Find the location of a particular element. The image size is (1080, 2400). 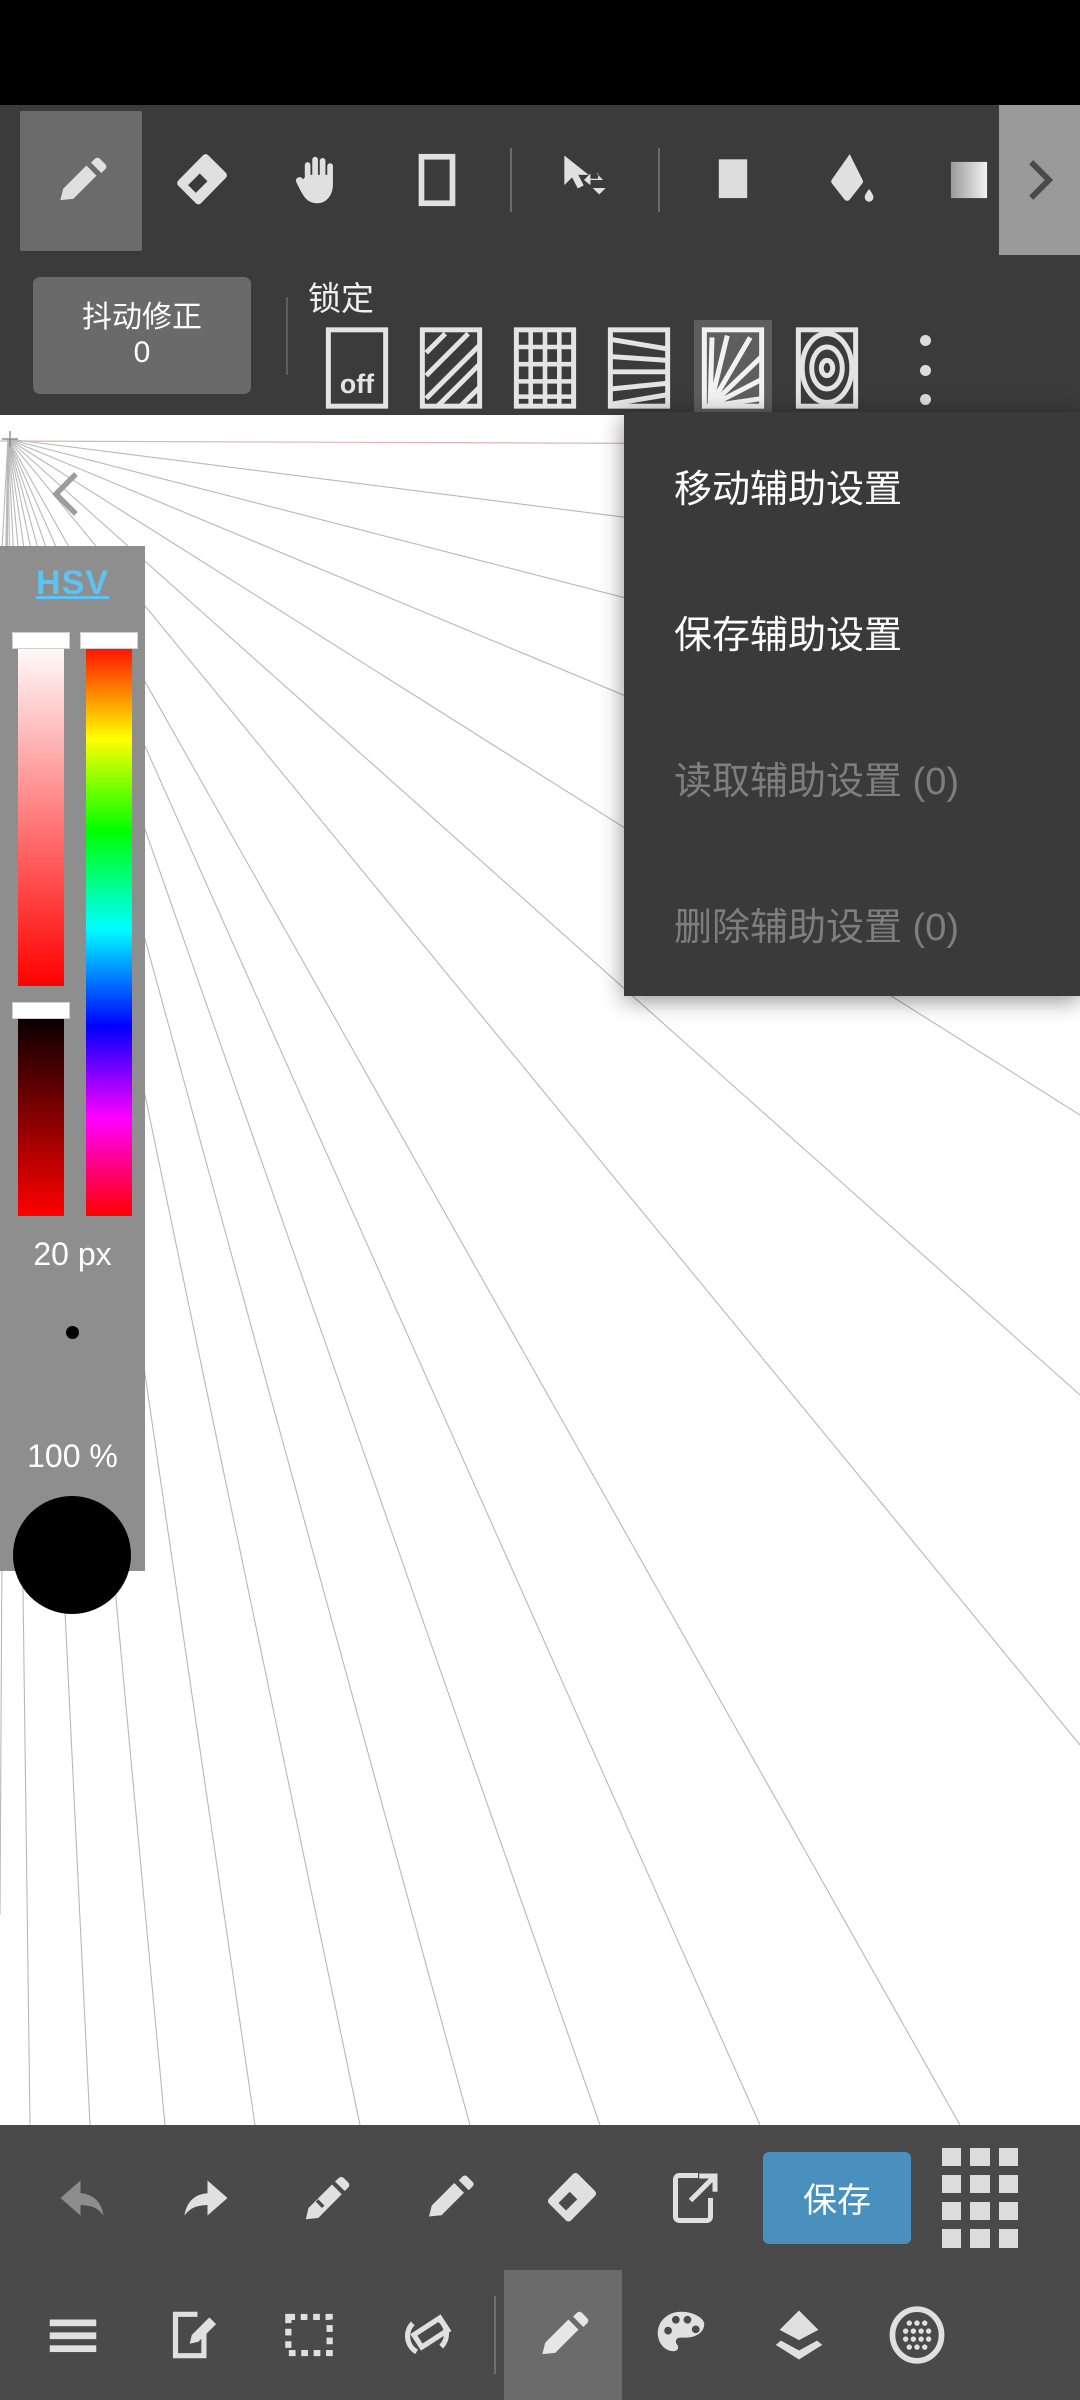

nav-transform is located at coordinates (427, 2335).